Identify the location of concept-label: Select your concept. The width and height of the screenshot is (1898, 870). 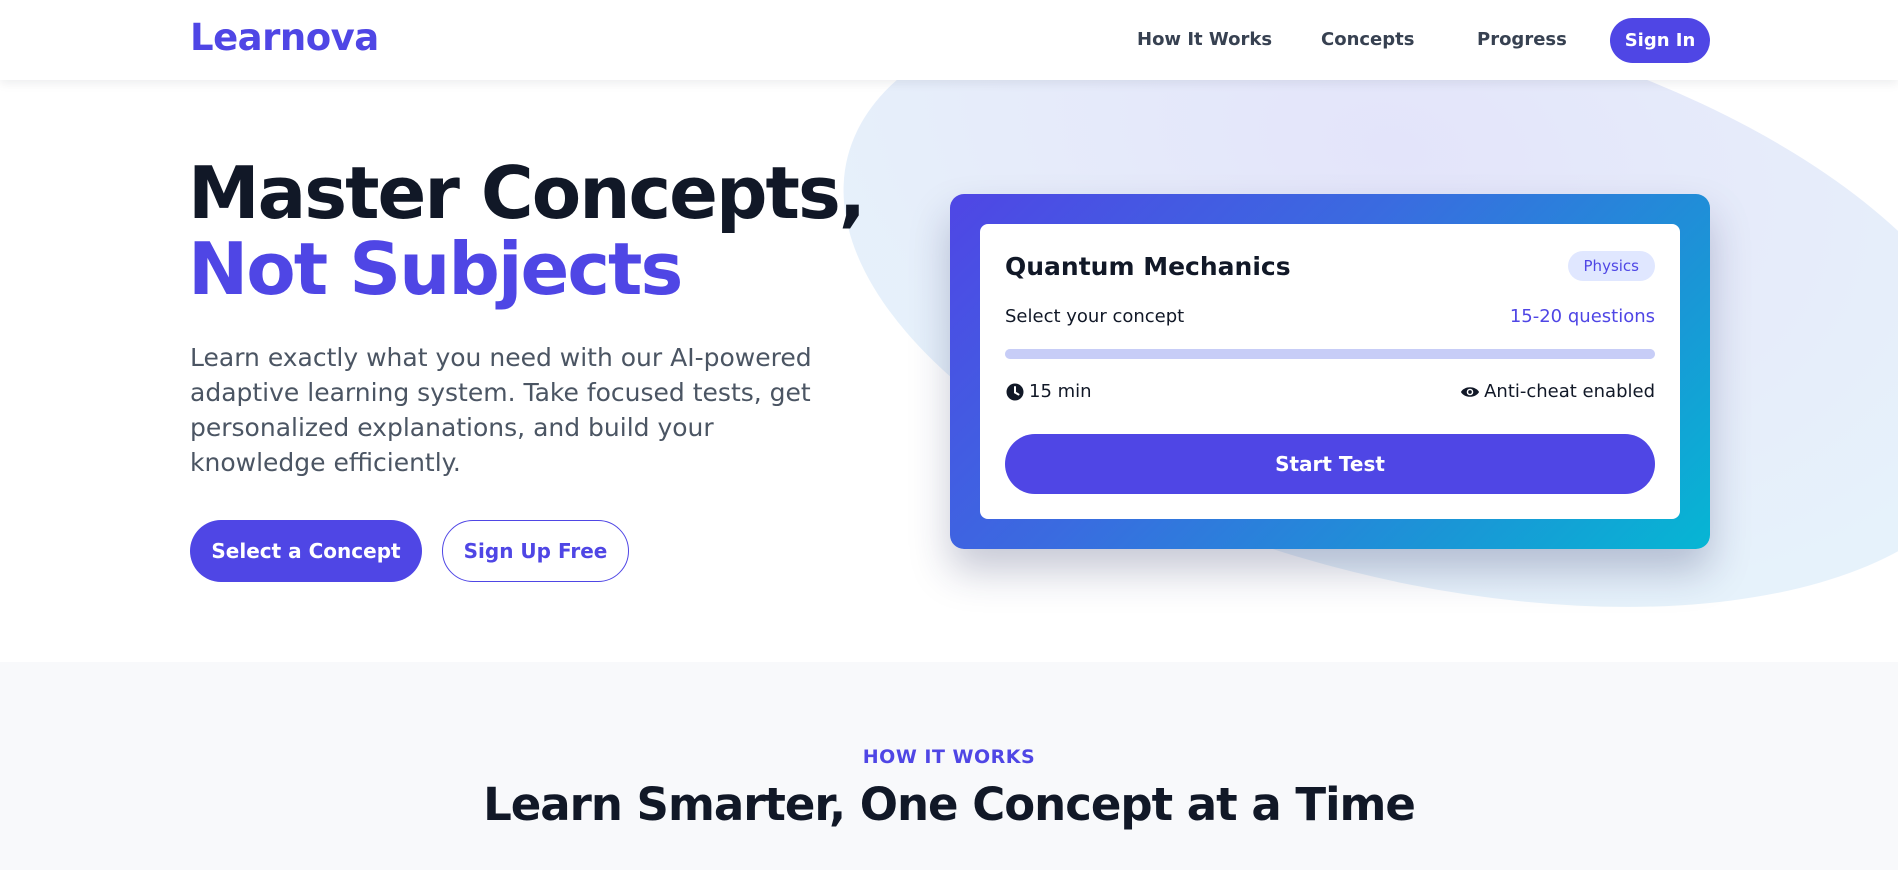
(1095, 316).